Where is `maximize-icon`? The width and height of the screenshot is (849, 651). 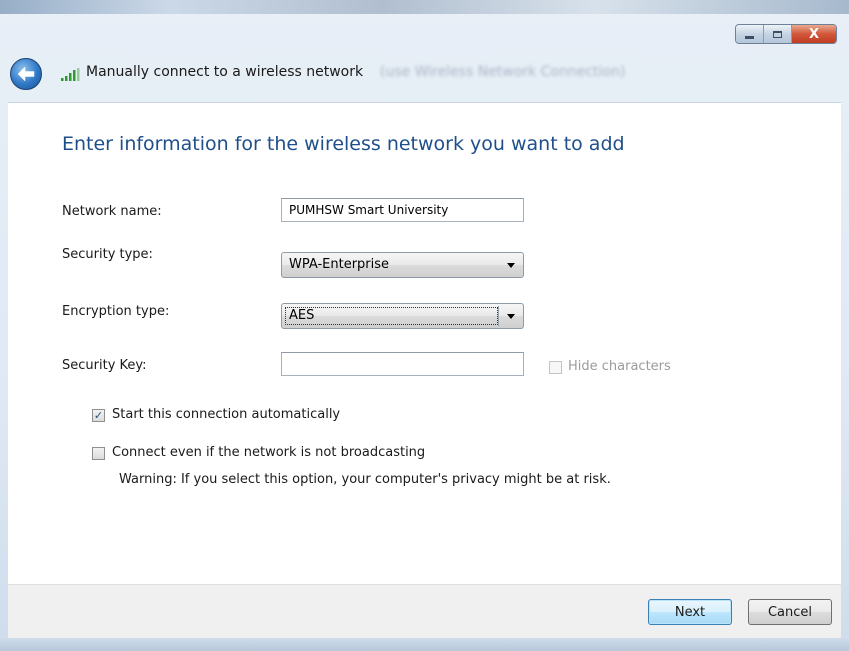 maximize-icon is located at coordinates (777, 34).